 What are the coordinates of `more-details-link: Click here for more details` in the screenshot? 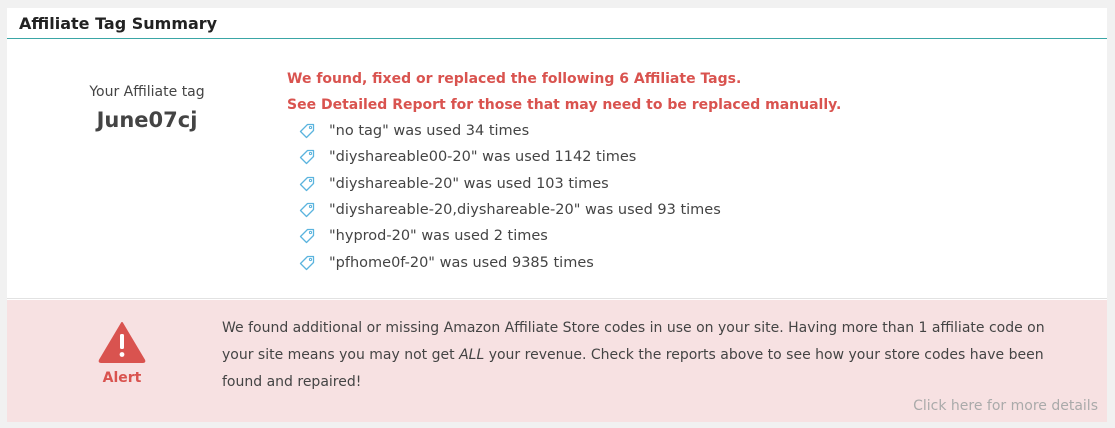 It's located at (1005, 406).